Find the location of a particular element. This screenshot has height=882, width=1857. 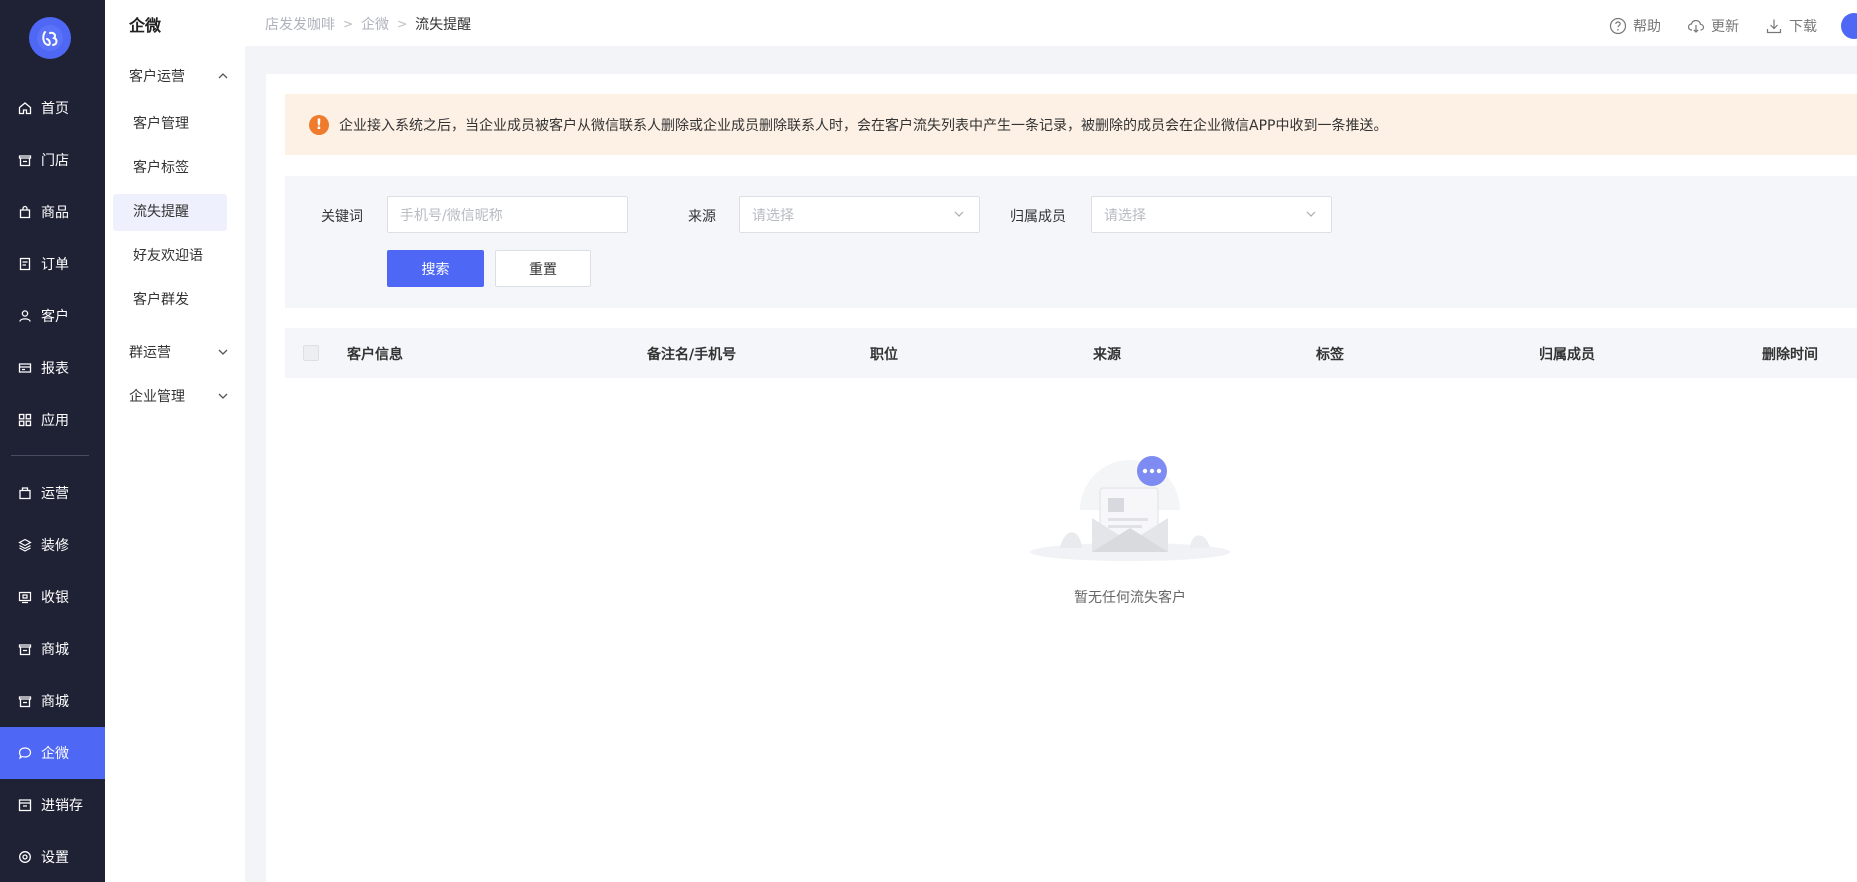

sub-item-churn-alert: 流失提醒 is located at coordinates (170, 212).